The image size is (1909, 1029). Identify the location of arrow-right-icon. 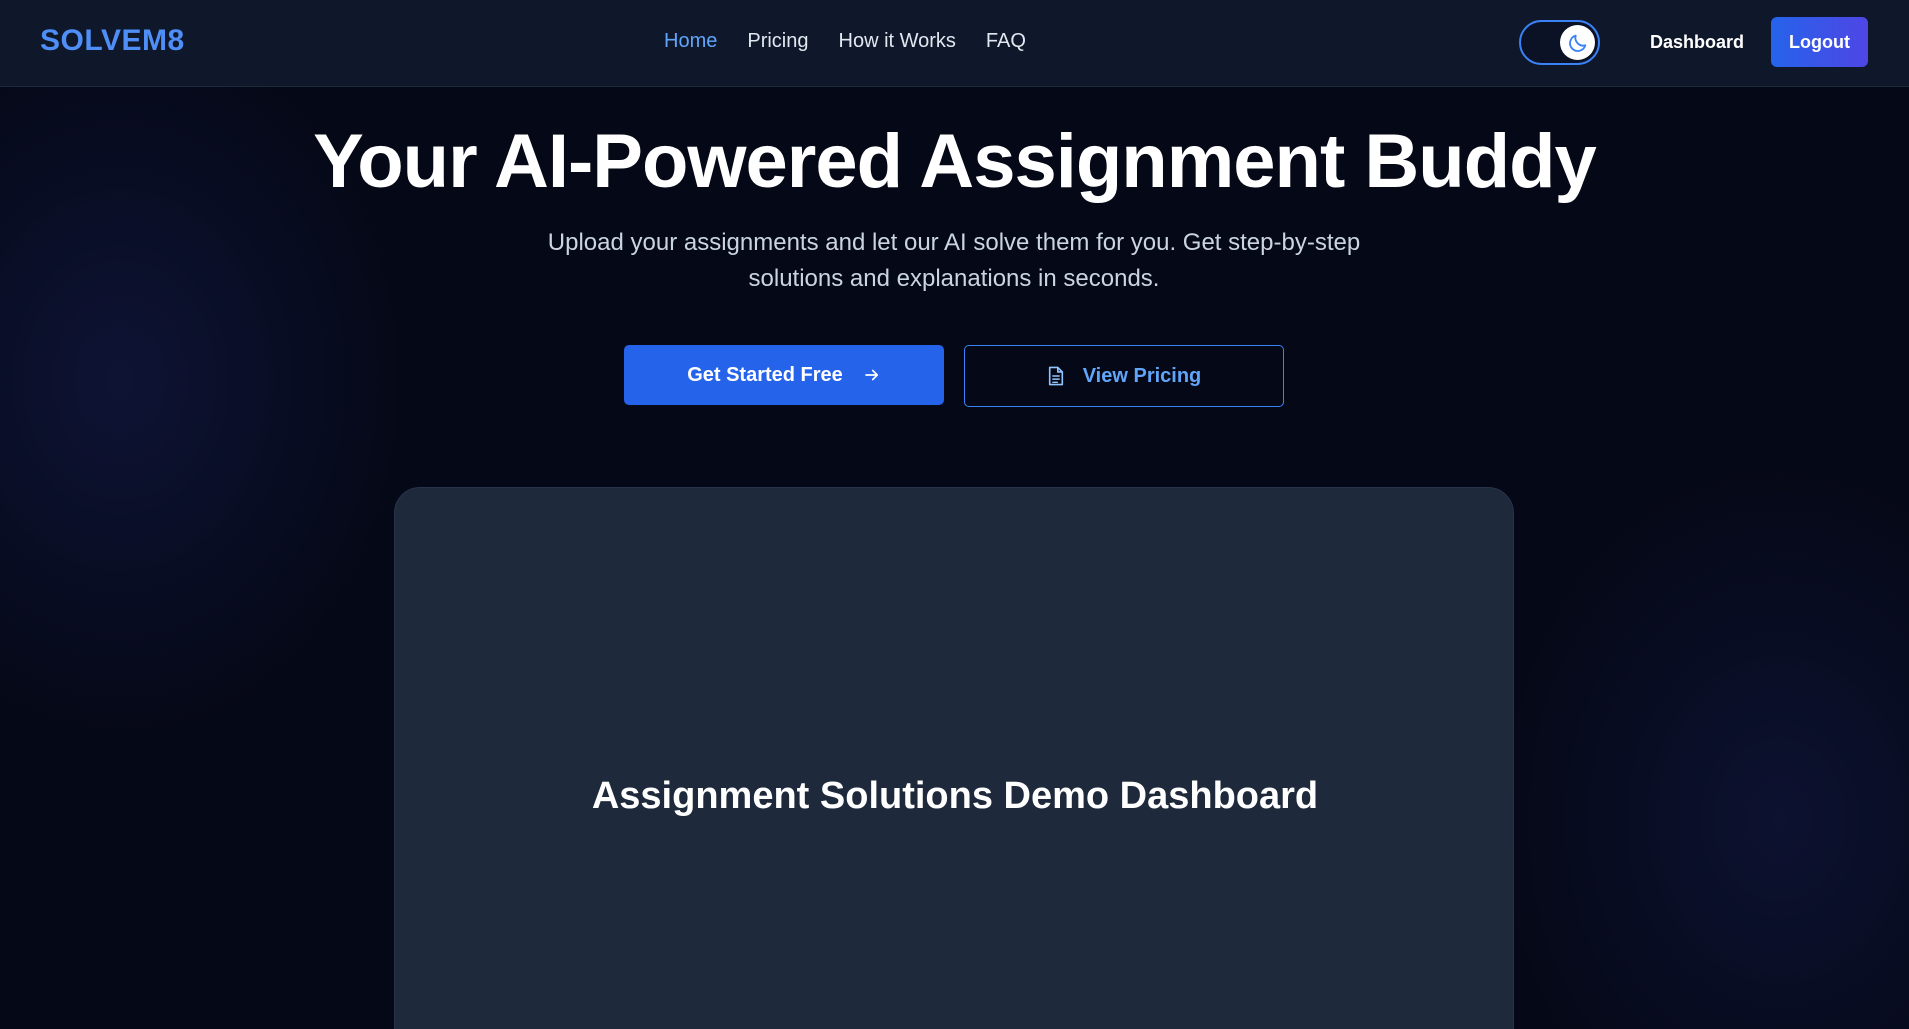
(872, 375).